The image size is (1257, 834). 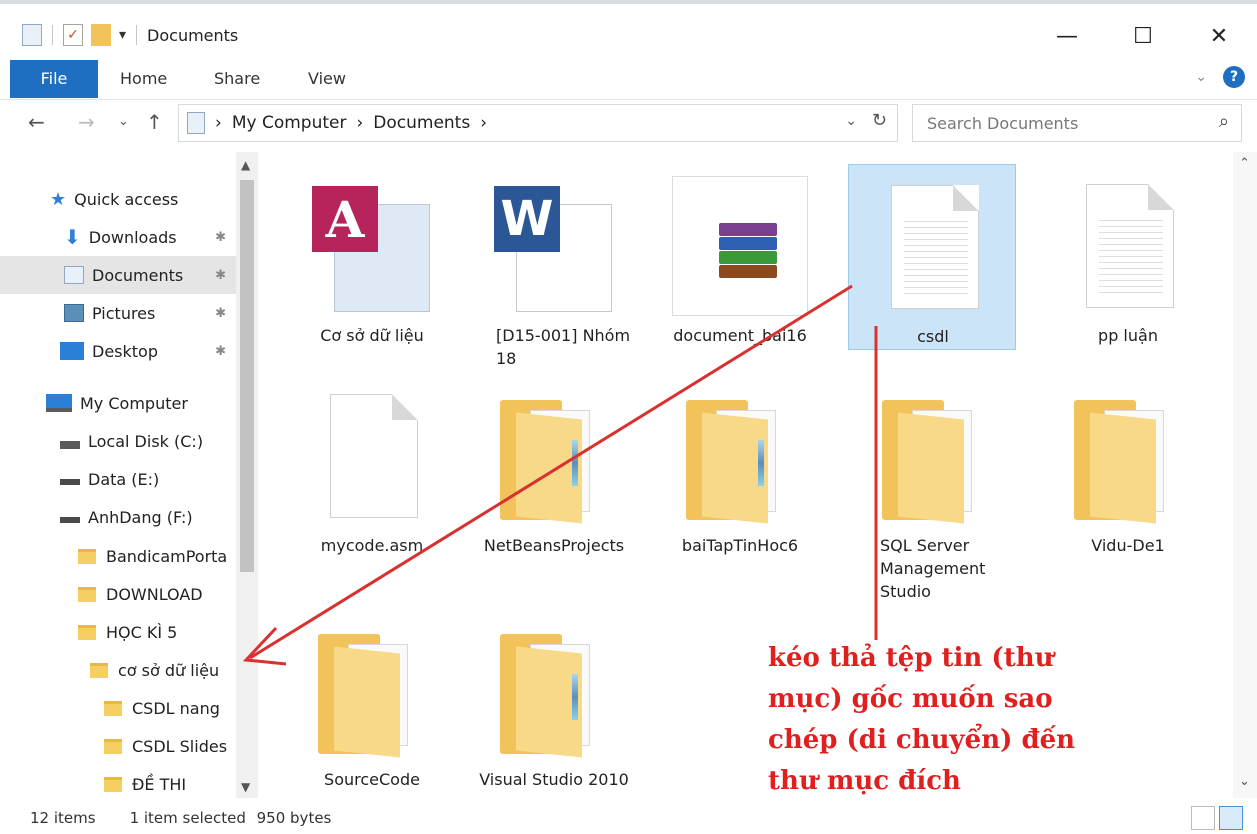 What do you see at coordinates (86, 122) in the screenshot?
I see `forward-icon: →` at bounding box center [86, 122].